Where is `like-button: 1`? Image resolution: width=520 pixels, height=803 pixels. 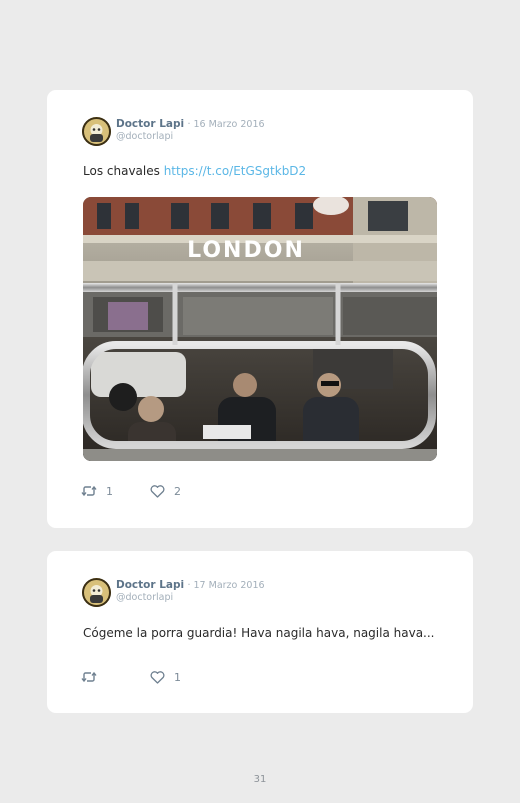 like-button: 1 is located at coordinates (165, 677).